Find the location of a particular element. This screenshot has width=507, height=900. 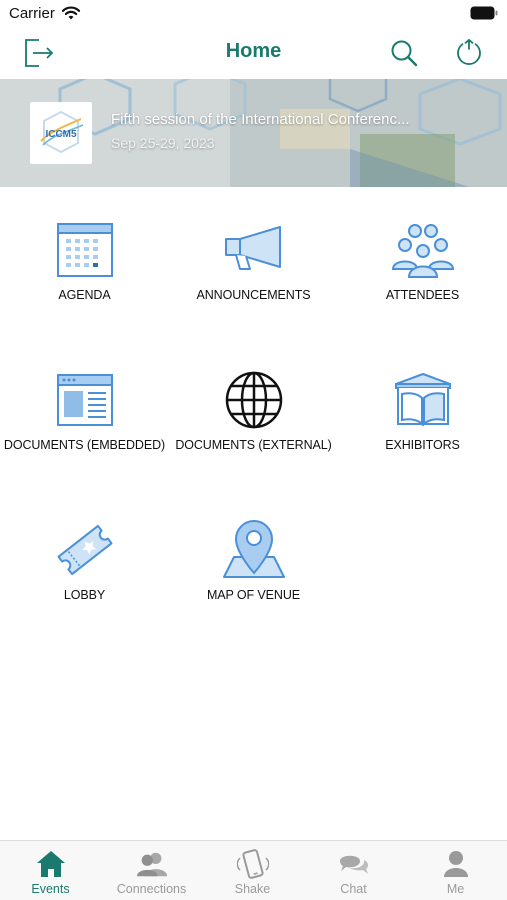

tile-lobby: LOBBY is located at coordinates (84, 573).